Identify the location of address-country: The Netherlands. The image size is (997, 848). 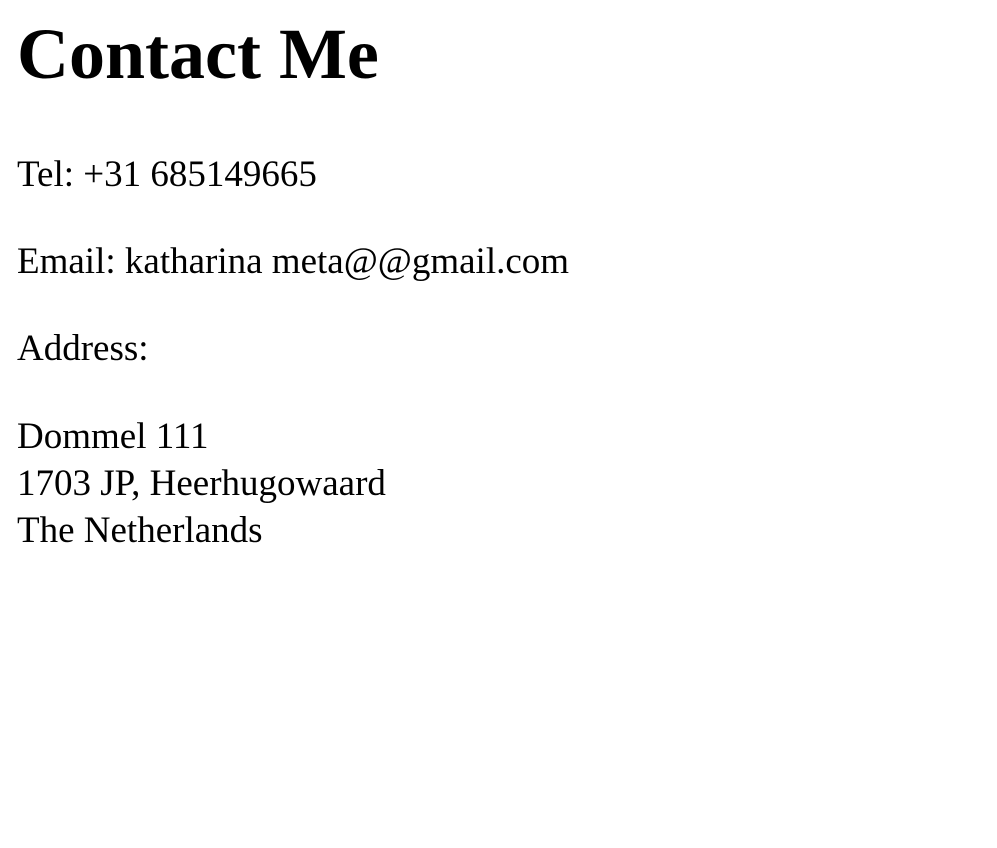
(140, 530).